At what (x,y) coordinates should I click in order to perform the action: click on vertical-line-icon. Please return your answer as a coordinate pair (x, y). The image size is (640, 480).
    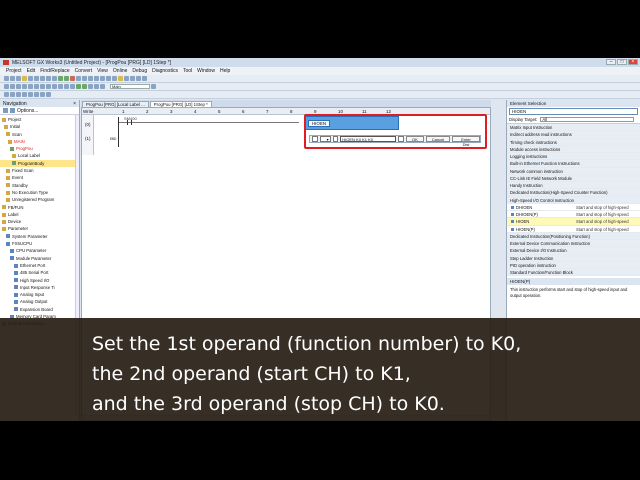
    Looking at the image, I should click on (36, 86).